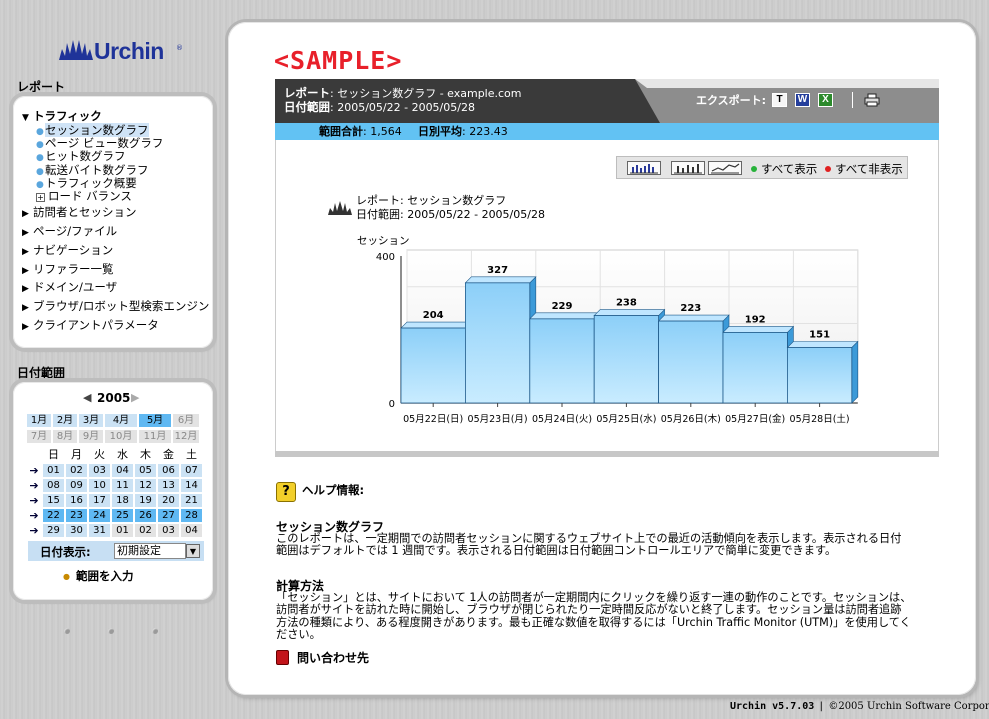  I want to click on nav-client-params: ▶ クライアントパラメータ, so click(117, 325).